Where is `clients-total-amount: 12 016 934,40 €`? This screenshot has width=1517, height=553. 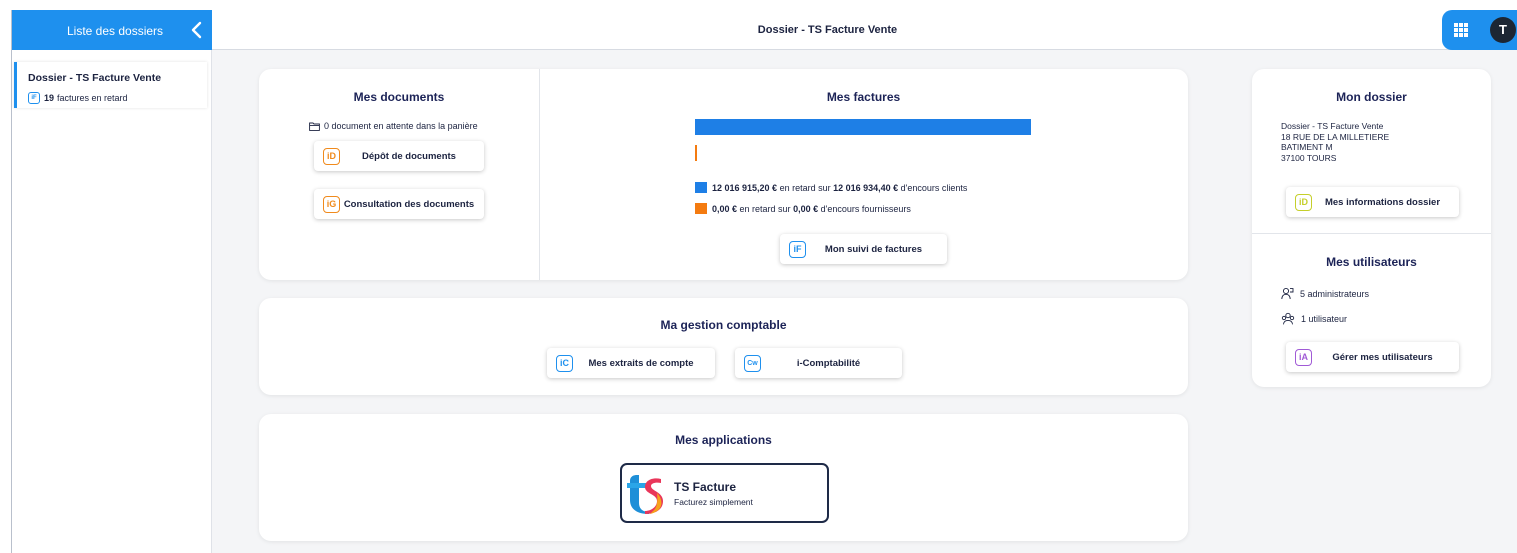 clients-total-amount: 12 016 934,40 € is located at coordinates (866, 187).